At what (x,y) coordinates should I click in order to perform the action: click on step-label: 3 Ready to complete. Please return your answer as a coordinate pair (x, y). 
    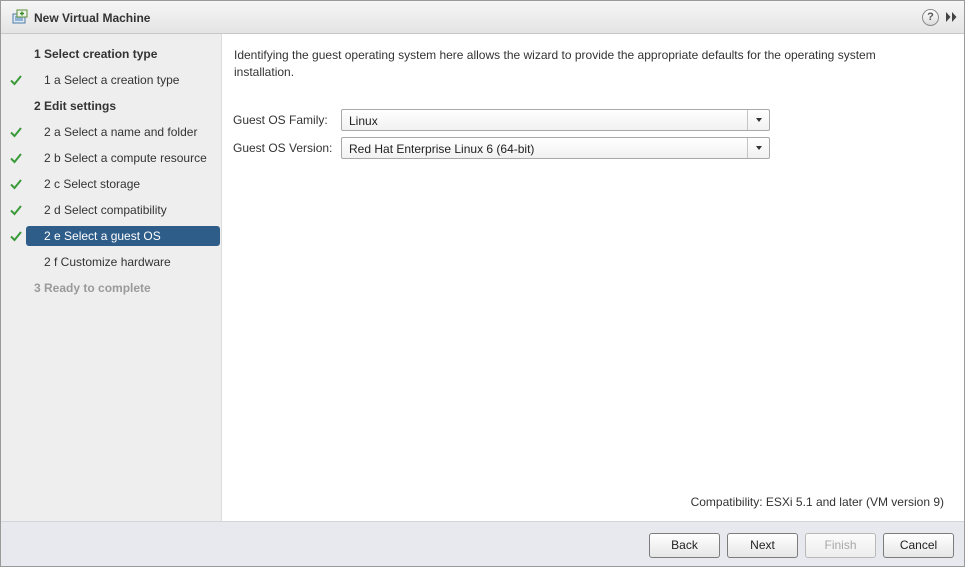
    Looking at the image, I should click on (92, 288).